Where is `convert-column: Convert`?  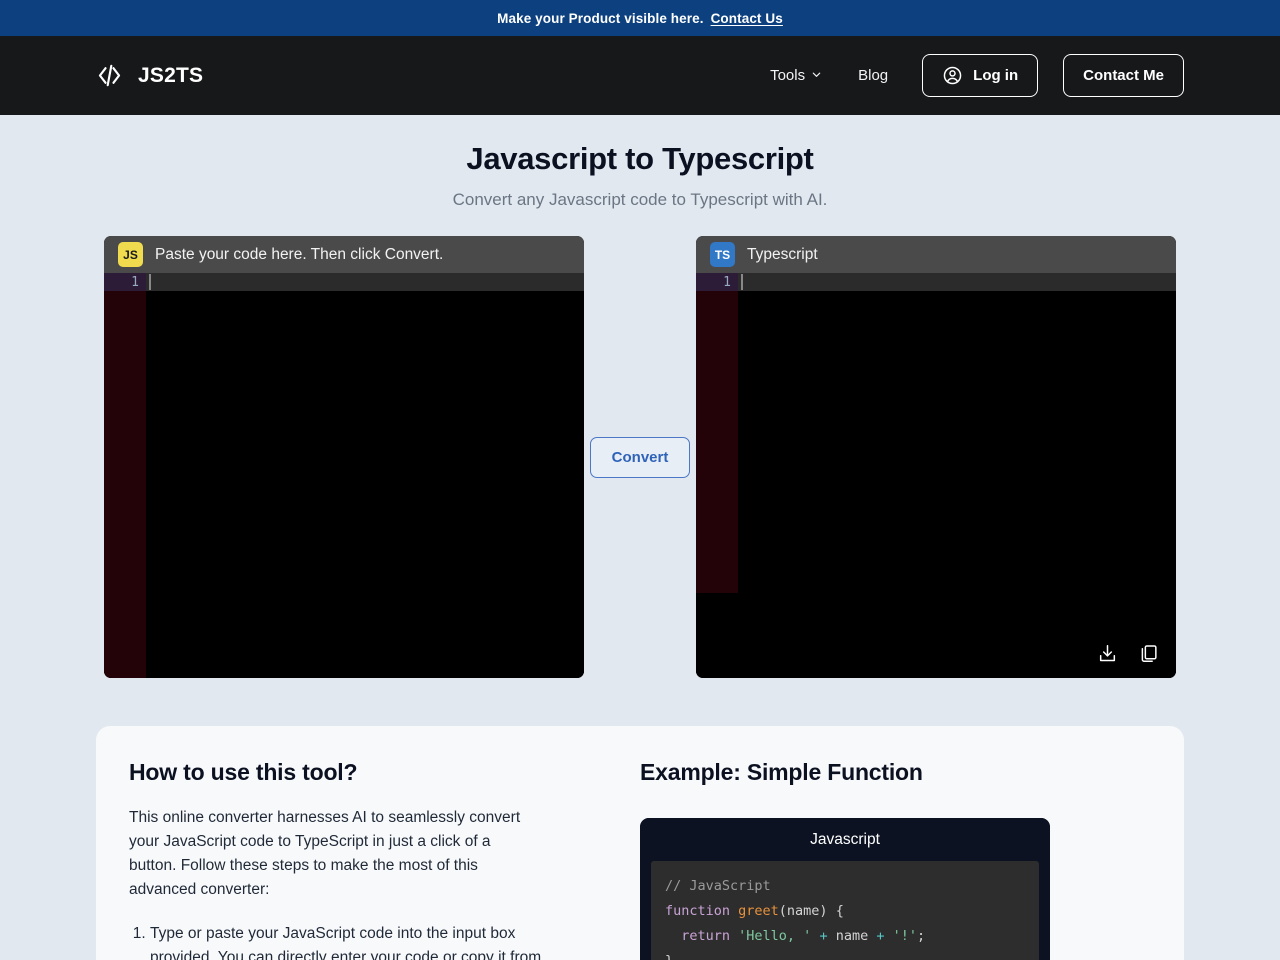 convert-column: Convert is located at coordinates (640, 457).